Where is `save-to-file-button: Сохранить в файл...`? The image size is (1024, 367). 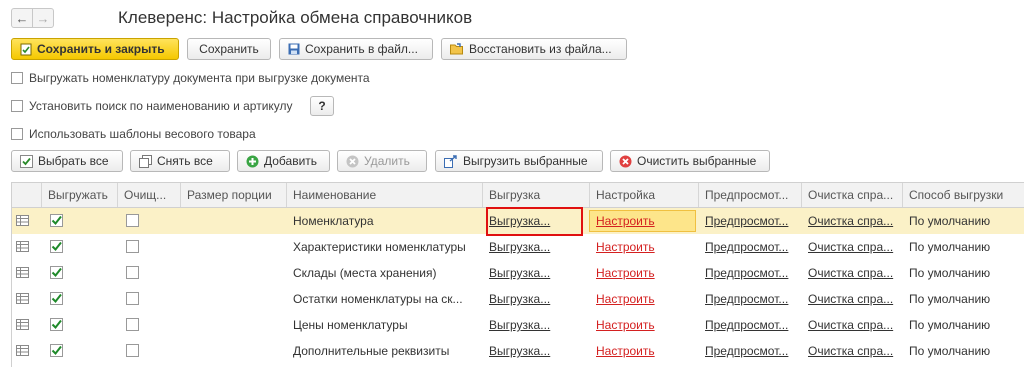 save-to-file-button: Сохранить в файл... is located at coordinates (356, 49).